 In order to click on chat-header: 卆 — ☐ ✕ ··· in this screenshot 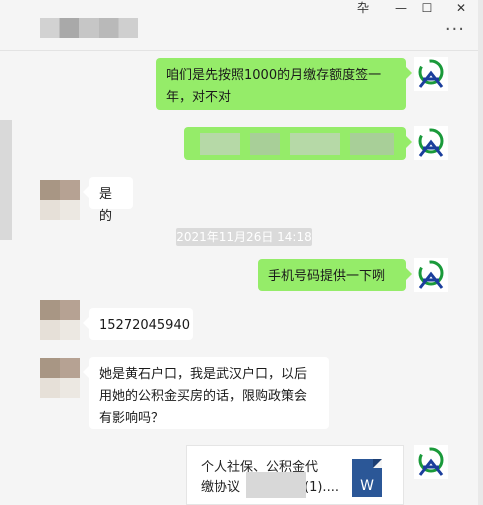, I will do `click(241, 25)`.